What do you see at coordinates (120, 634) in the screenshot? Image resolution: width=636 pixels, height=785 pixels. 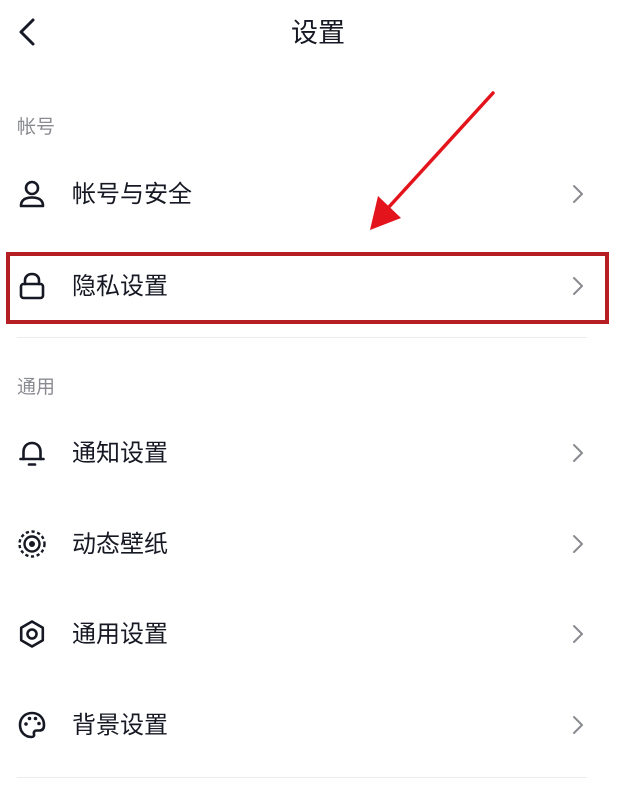 I see `settings-item-label: 通用设置` at bounding box center [120, 634].